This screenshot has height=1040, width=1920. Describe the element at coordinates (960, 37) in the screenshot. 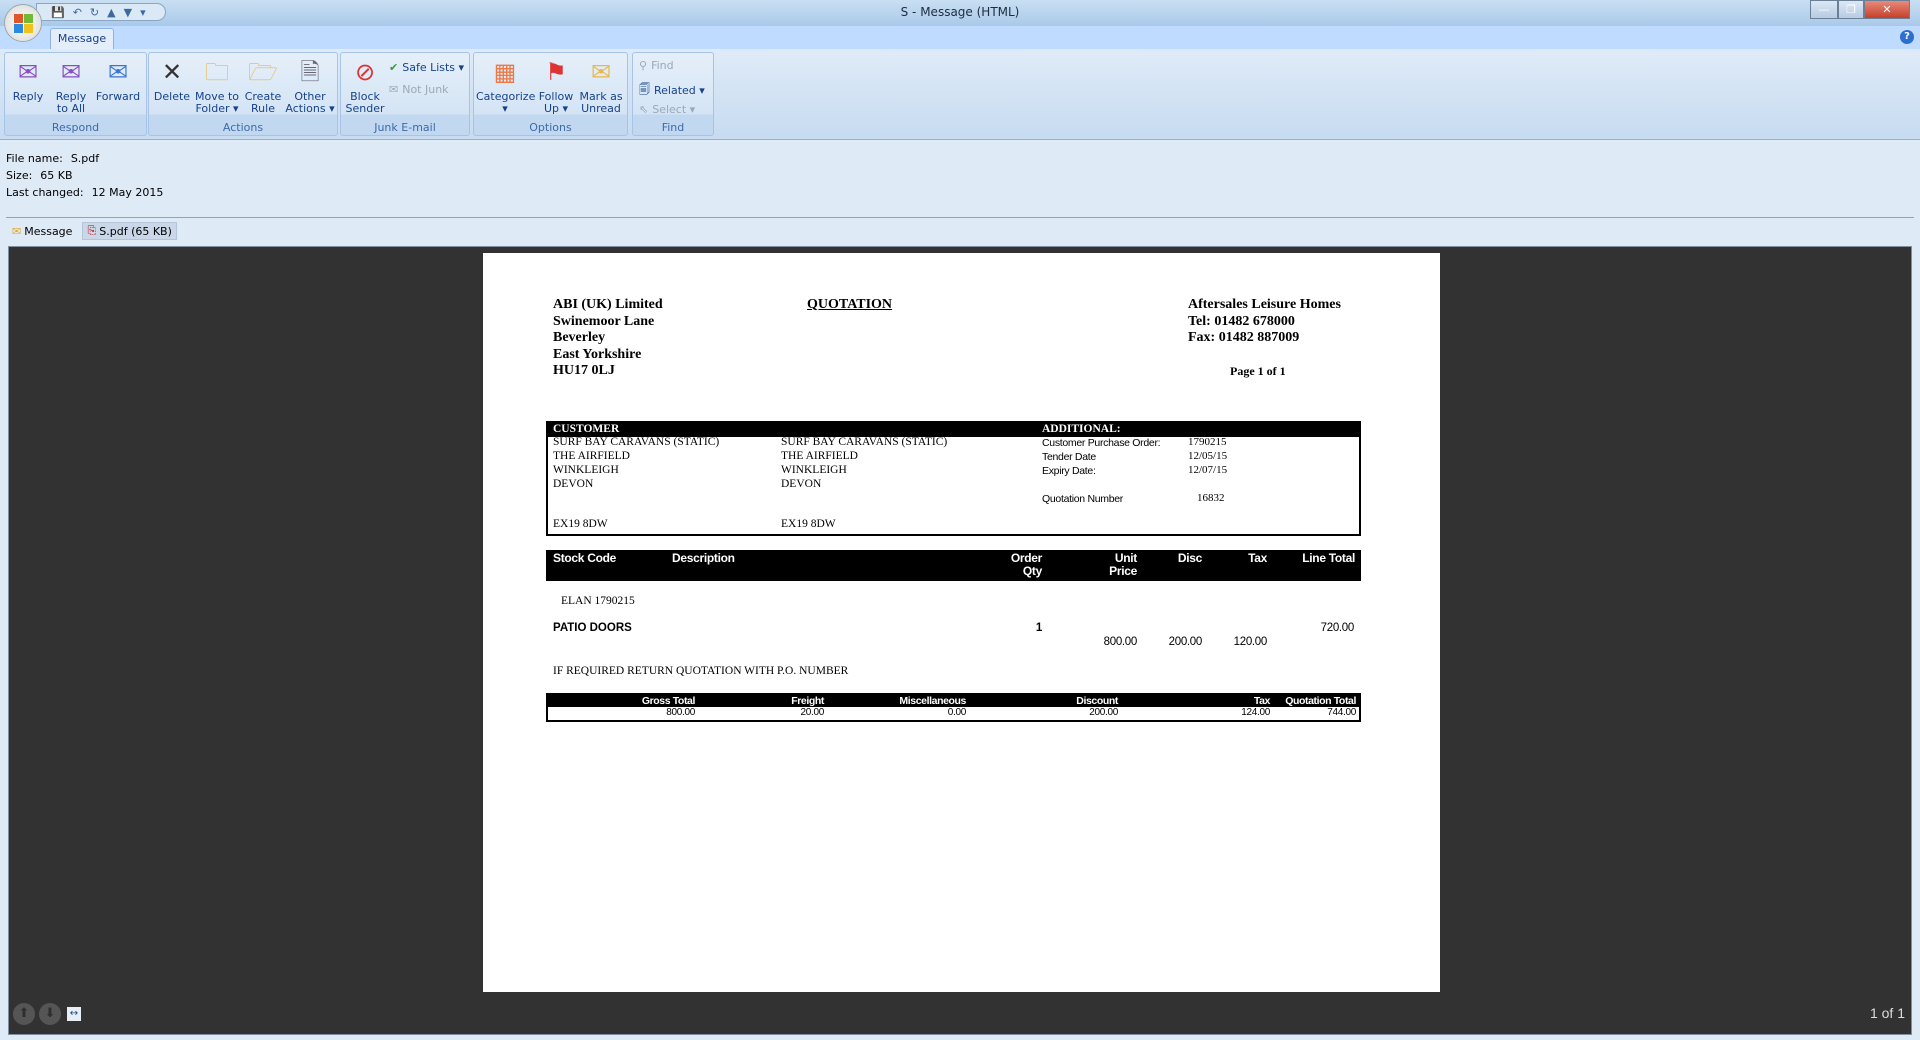

I see `ribbon-tabs: Message ?` at that location.